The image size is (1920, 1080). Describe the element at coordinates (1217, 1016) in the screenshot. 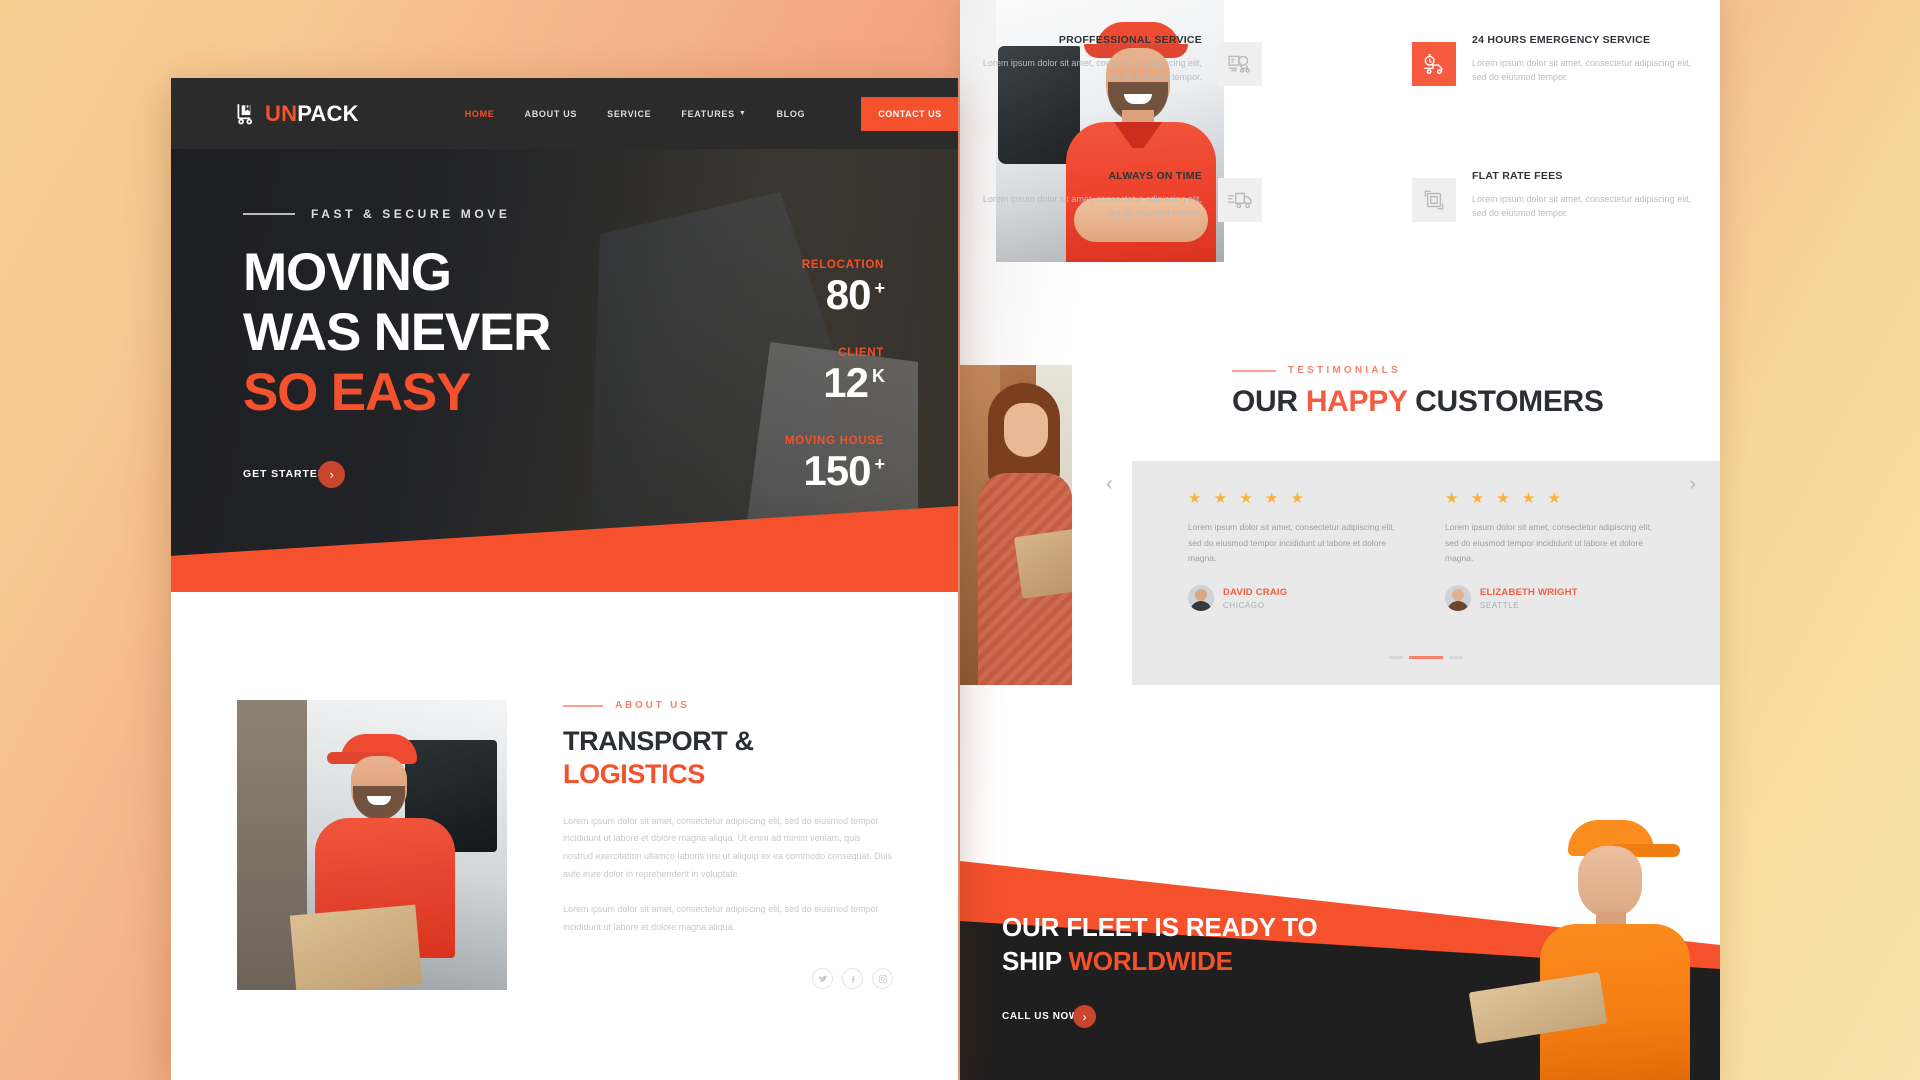

I see `call-us-now-button: CALL US NOW ›` at that location.